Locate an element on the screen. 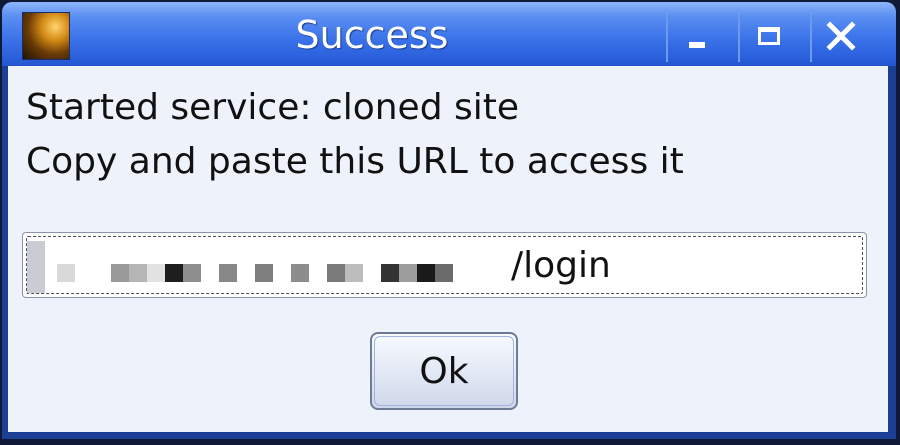 Image resolution: width=900 pixels, height=445 pixels. minimize-button is located at coordinates (696, 36).